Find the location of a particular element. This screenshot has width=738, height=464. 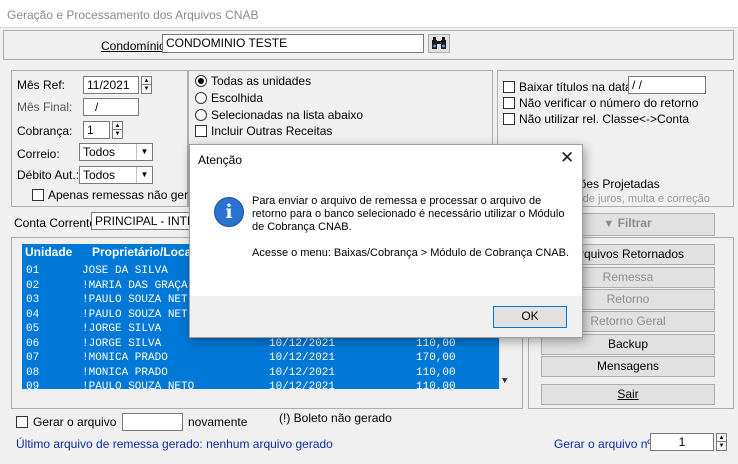

binoculars-icon is located at coordinates (439, 43).